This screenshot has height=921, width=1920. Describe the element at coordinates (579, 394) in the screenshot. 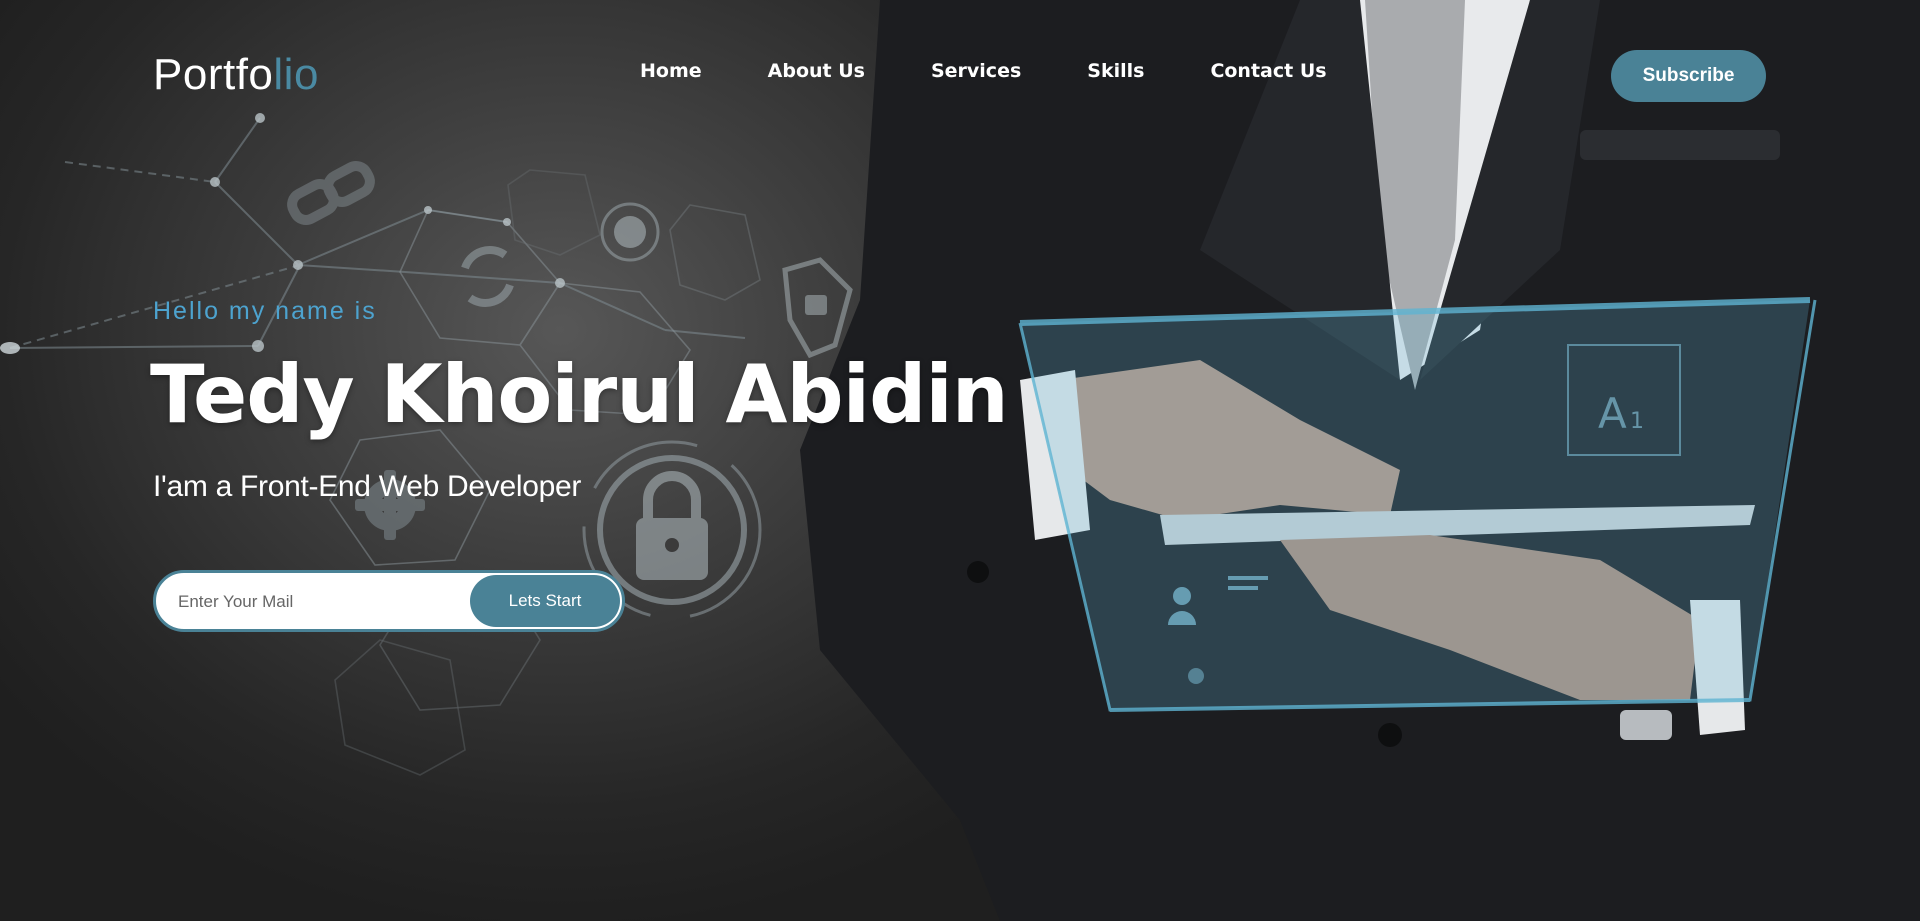

I see `hero-name: Tedy Khoirul Abidin` at that location.